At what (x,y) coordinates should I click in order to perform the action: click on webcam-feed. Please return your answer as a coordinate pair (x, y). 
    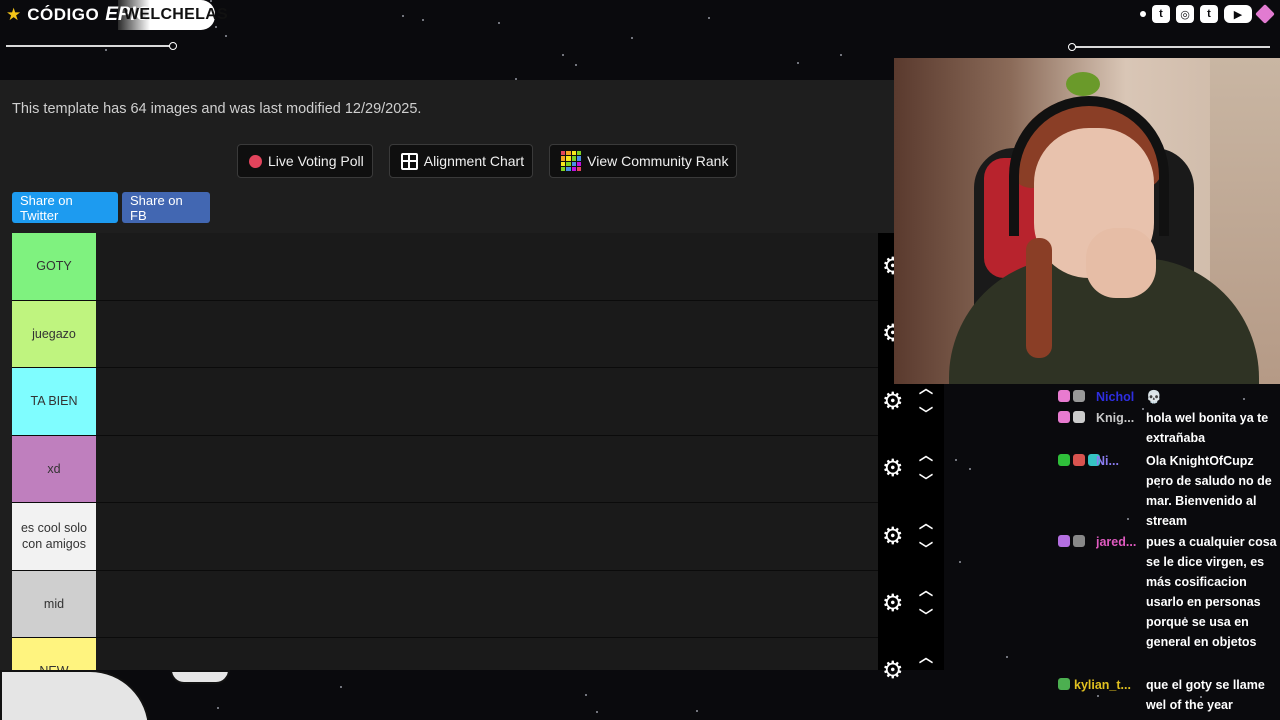
    Looking at the image, I should click on (1087, 221).